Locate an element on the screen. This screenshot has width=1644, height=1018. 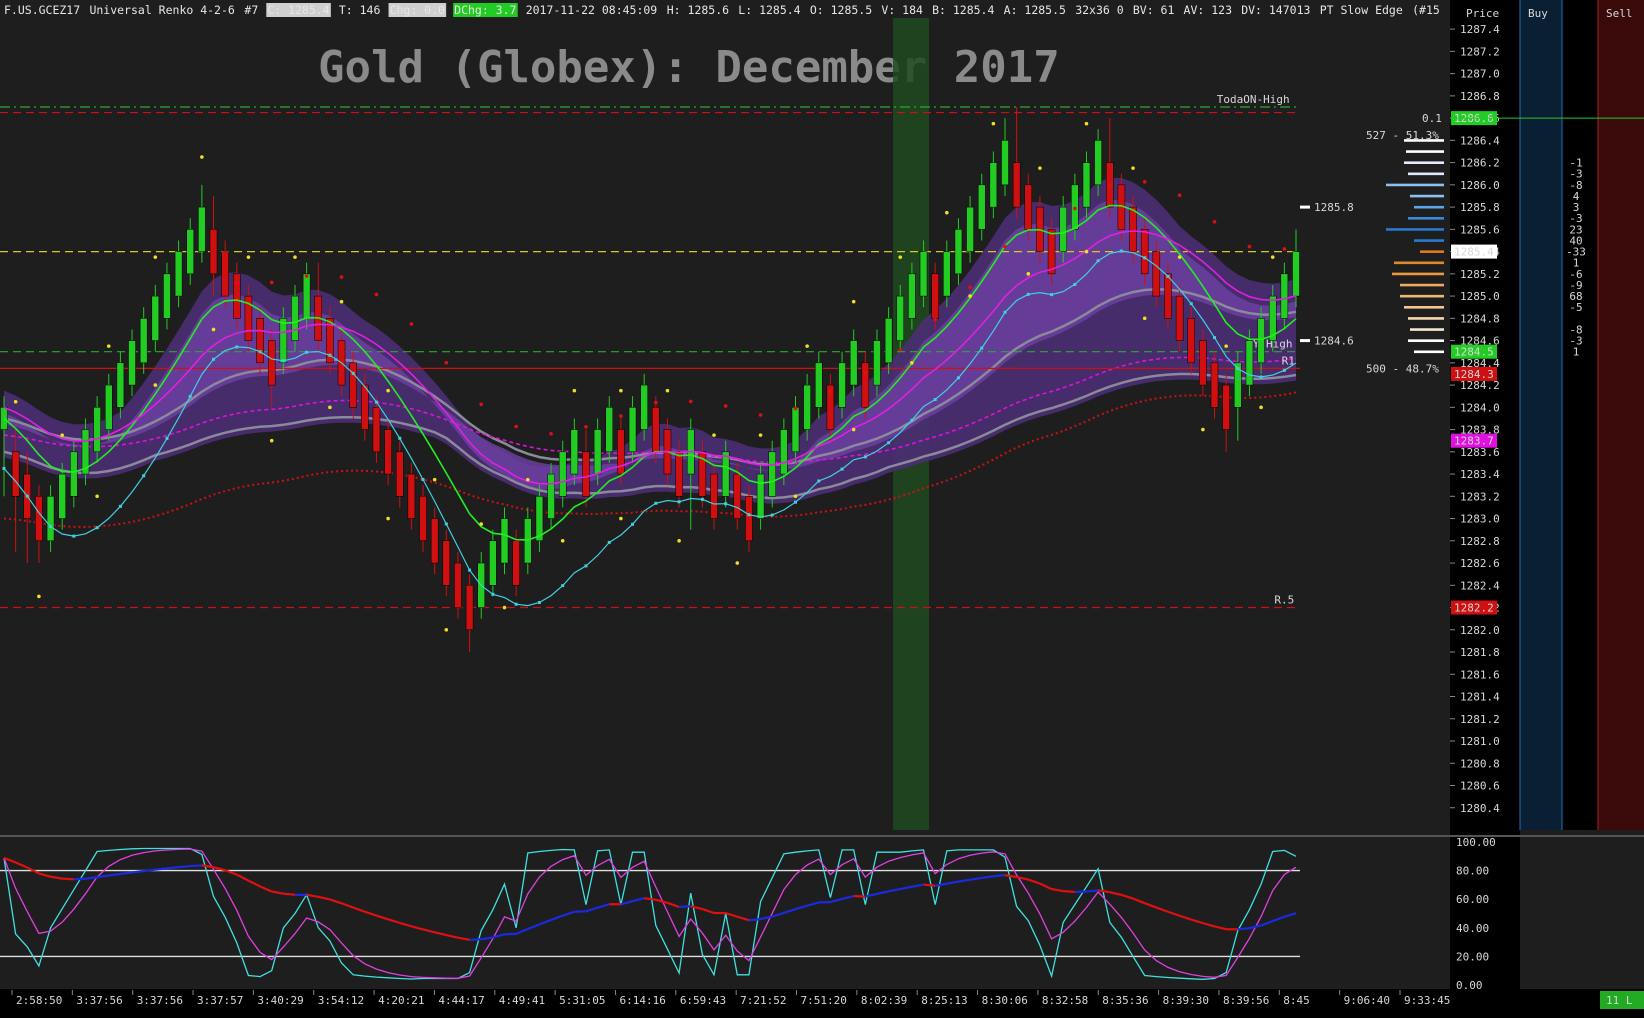
time-tick-label: 8:39:56 is located at coordinates (1246, 1000).